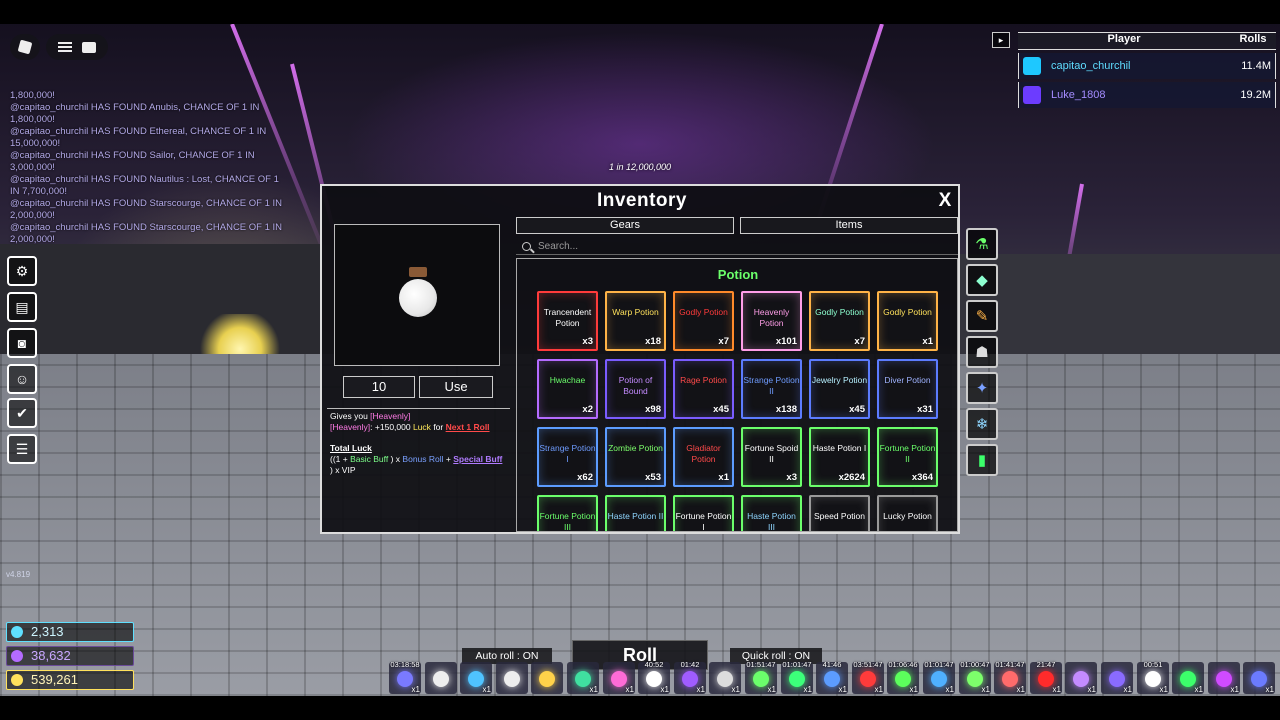  I want to click on potion-slot: Haste Potion III, so click(771, 513).